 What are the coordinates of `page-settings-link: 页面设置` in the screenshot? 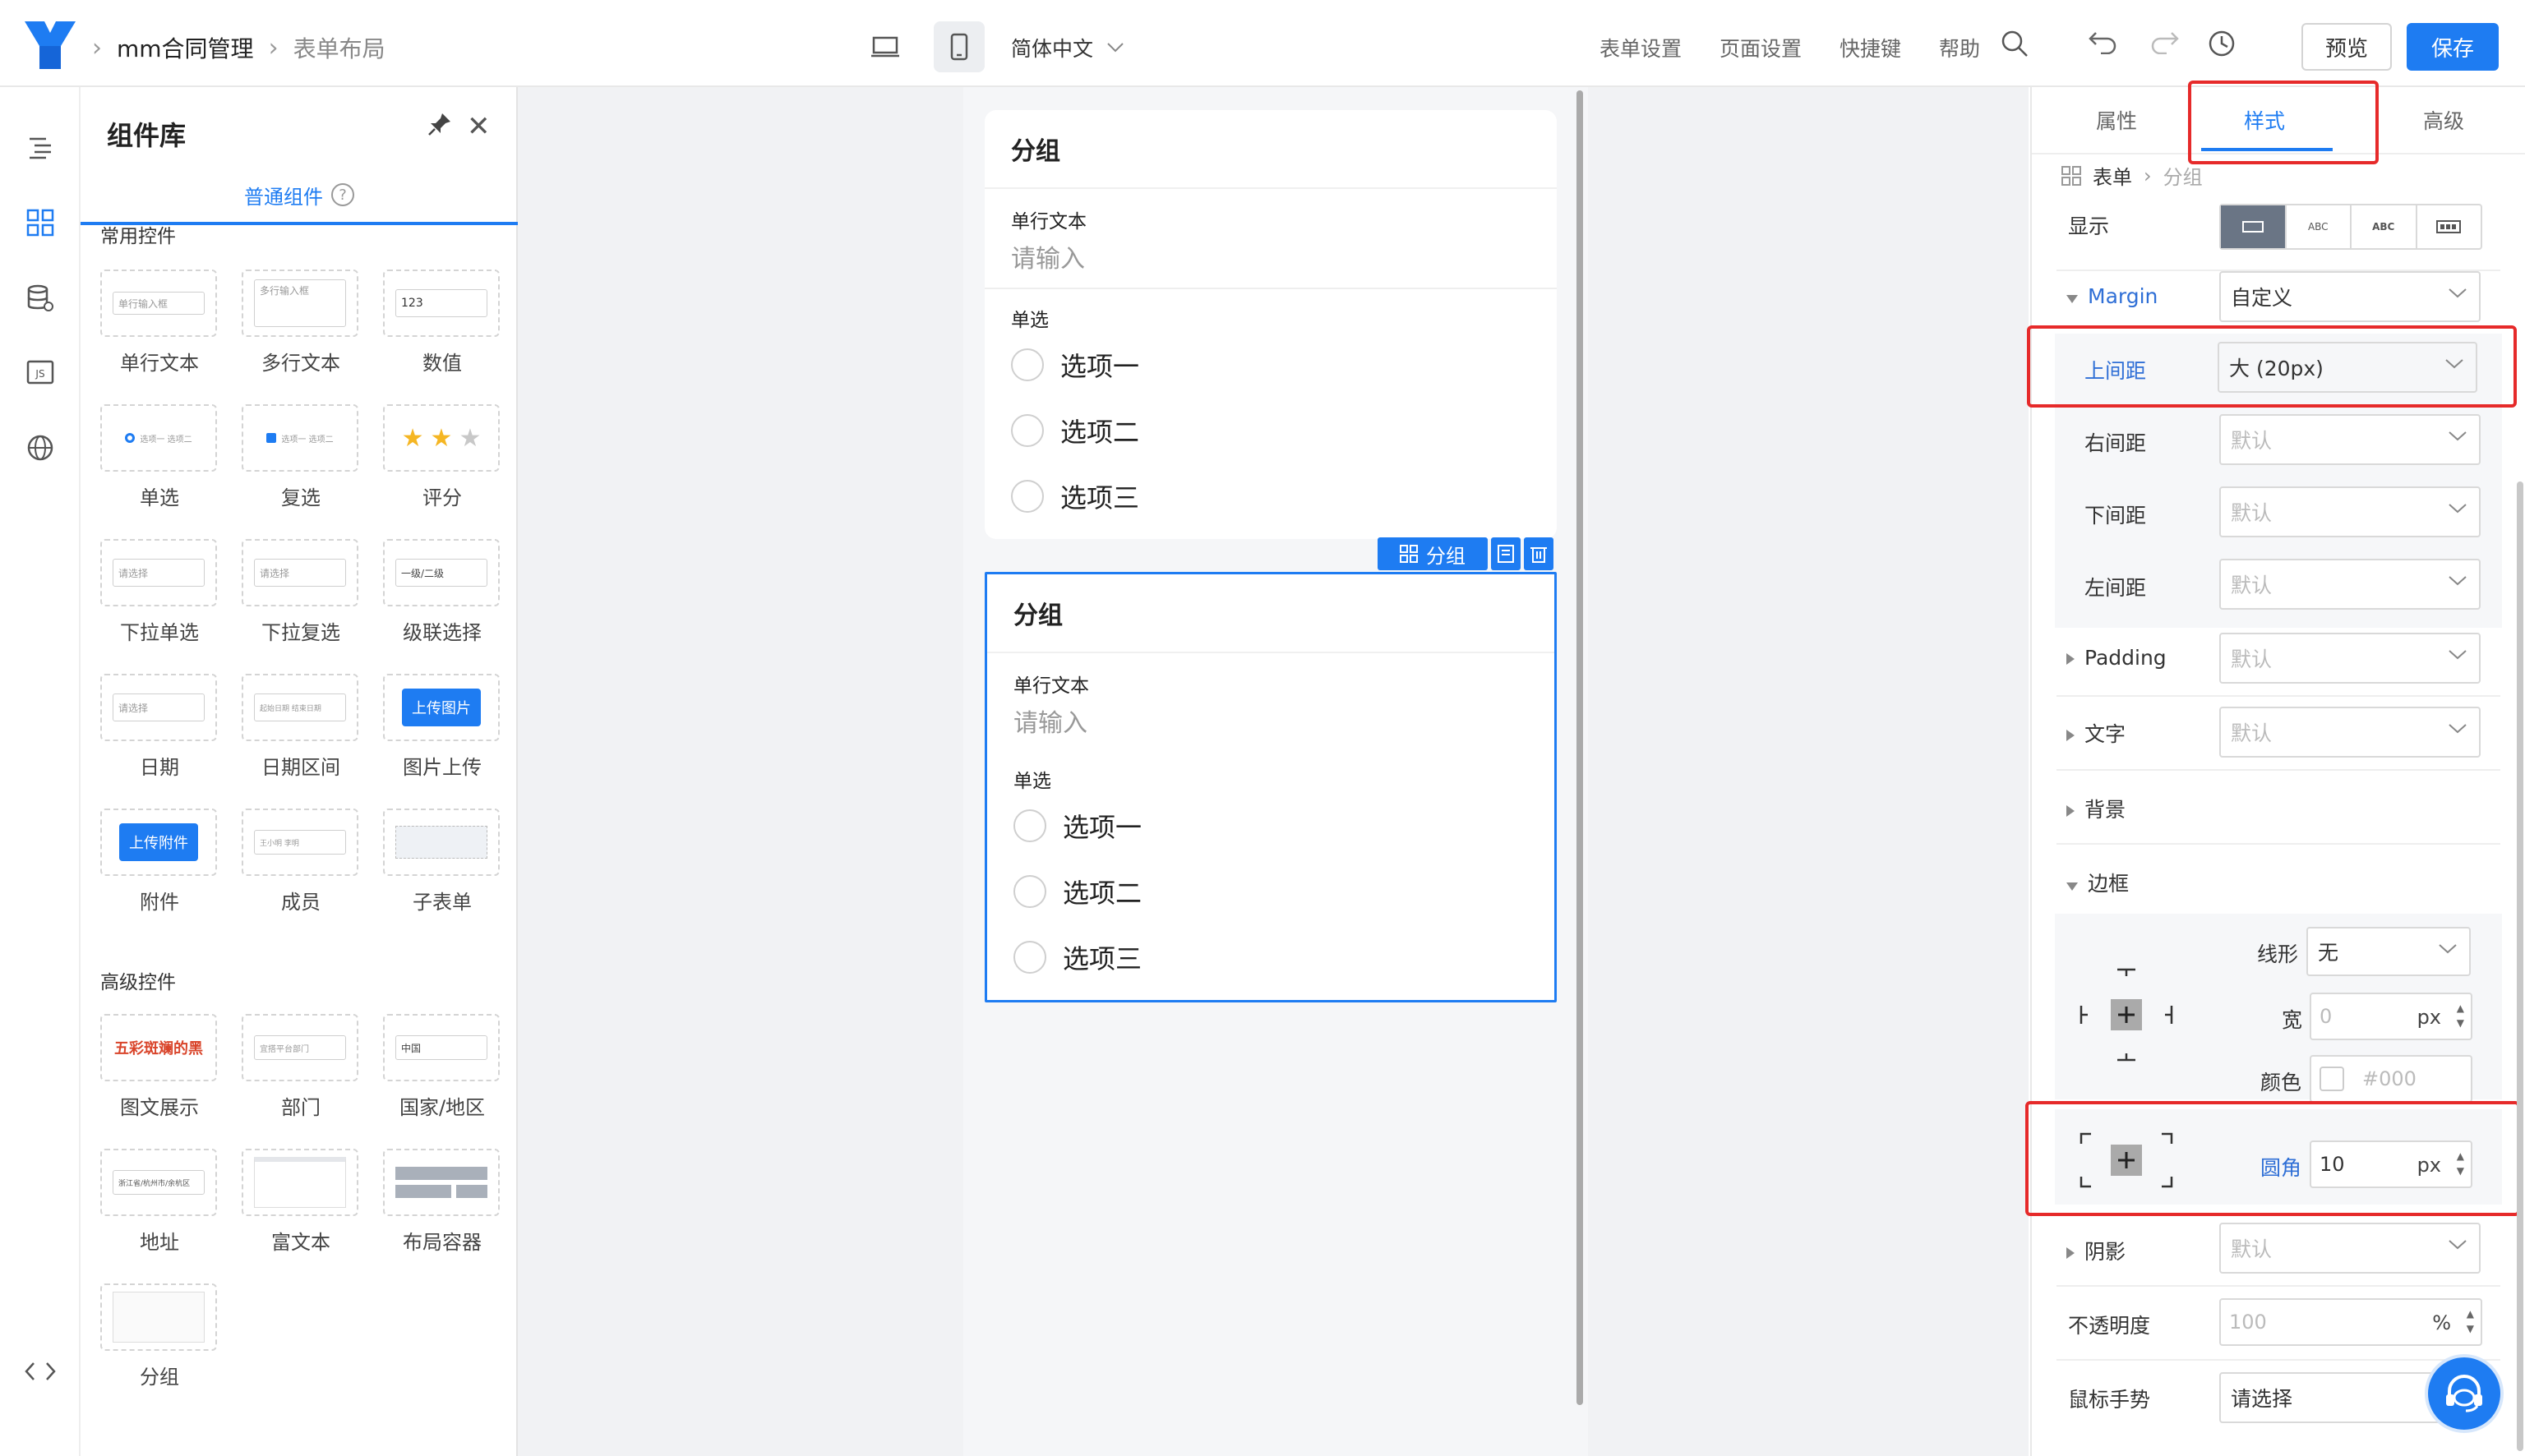 It's located at (1760, 47).